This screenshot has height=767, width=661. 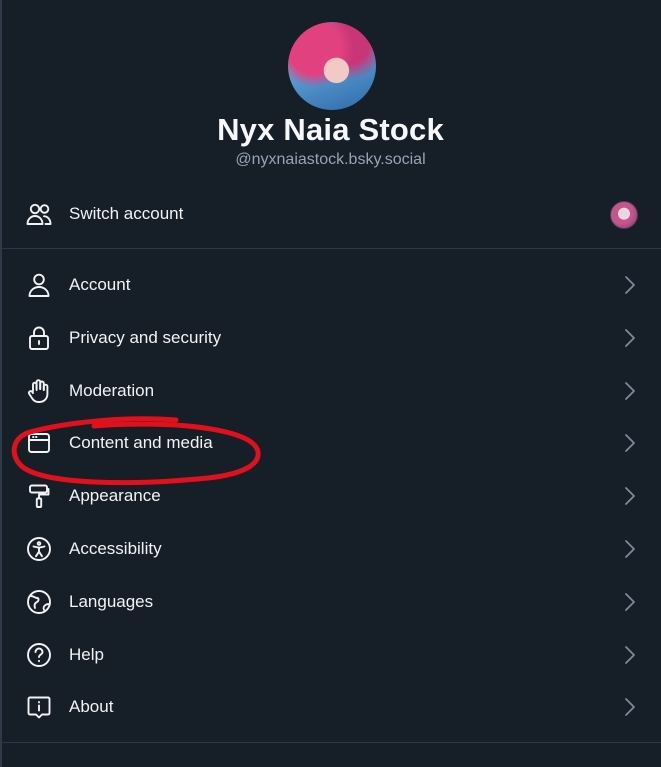 What do you see at coordinates (141, 442) in the screenshot?
I see `settings-item-label: Content and media` at bounding box center [141, 442].